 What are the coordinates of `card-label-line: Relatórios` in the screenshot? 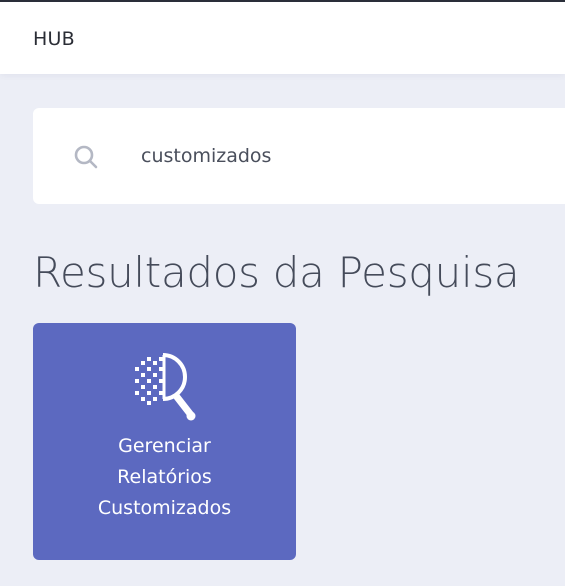 It's located at (164, 477).